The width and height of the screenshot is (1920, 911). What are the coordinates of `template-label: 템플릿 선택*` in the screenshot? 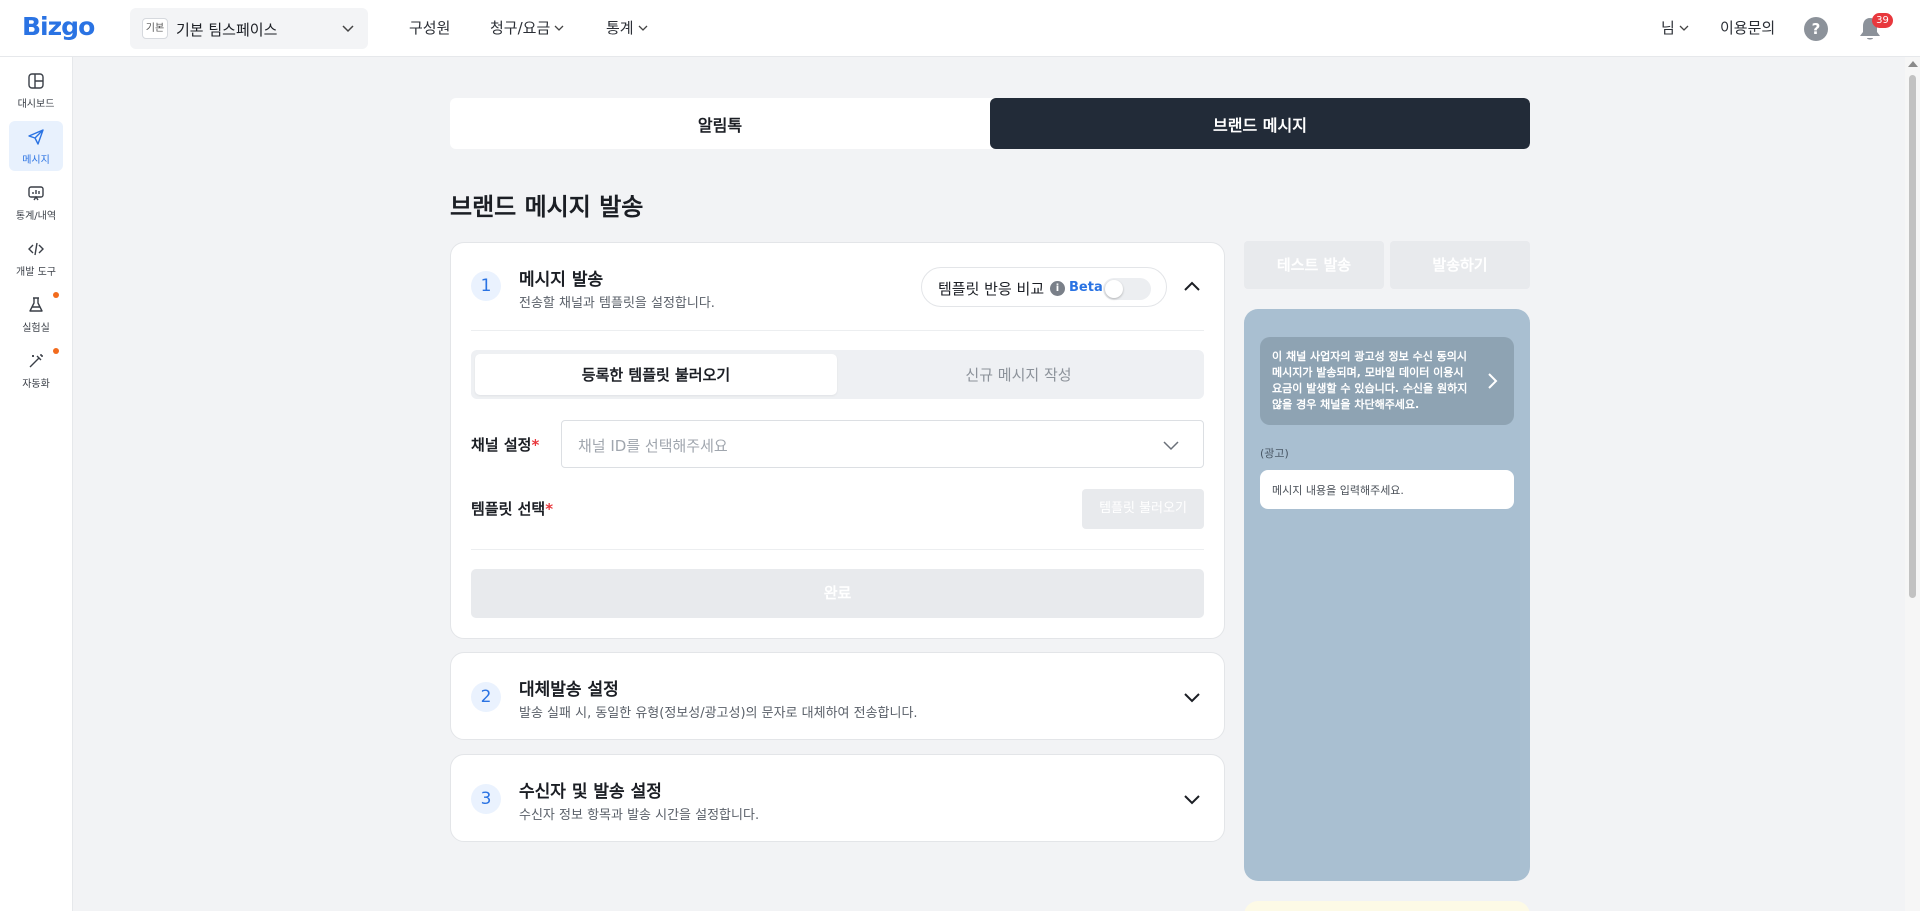 It's located at (512, 508).